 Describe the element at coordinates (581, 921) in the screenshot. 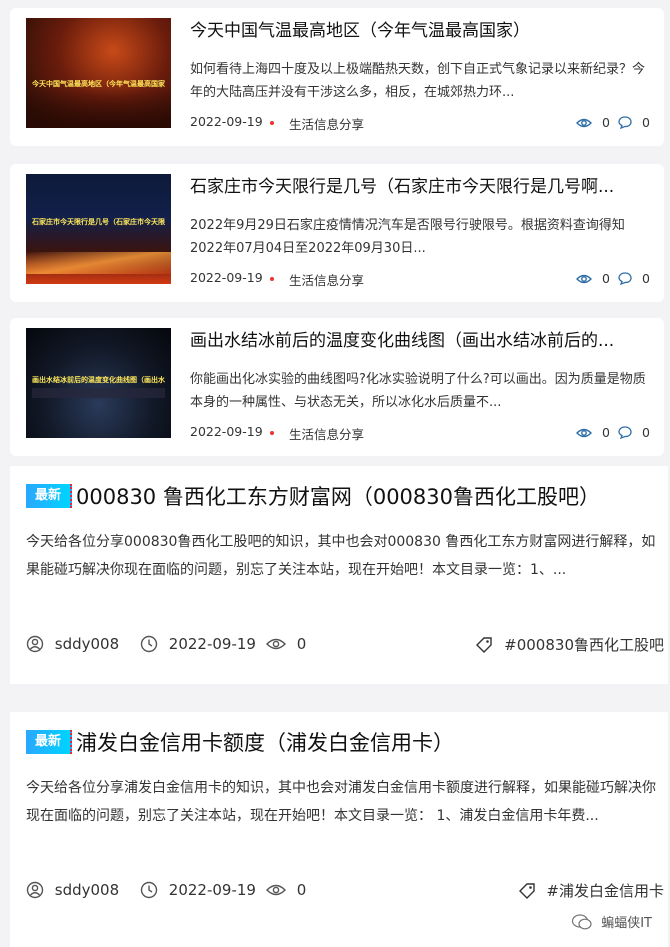

I see `wechat-icon` at that location.